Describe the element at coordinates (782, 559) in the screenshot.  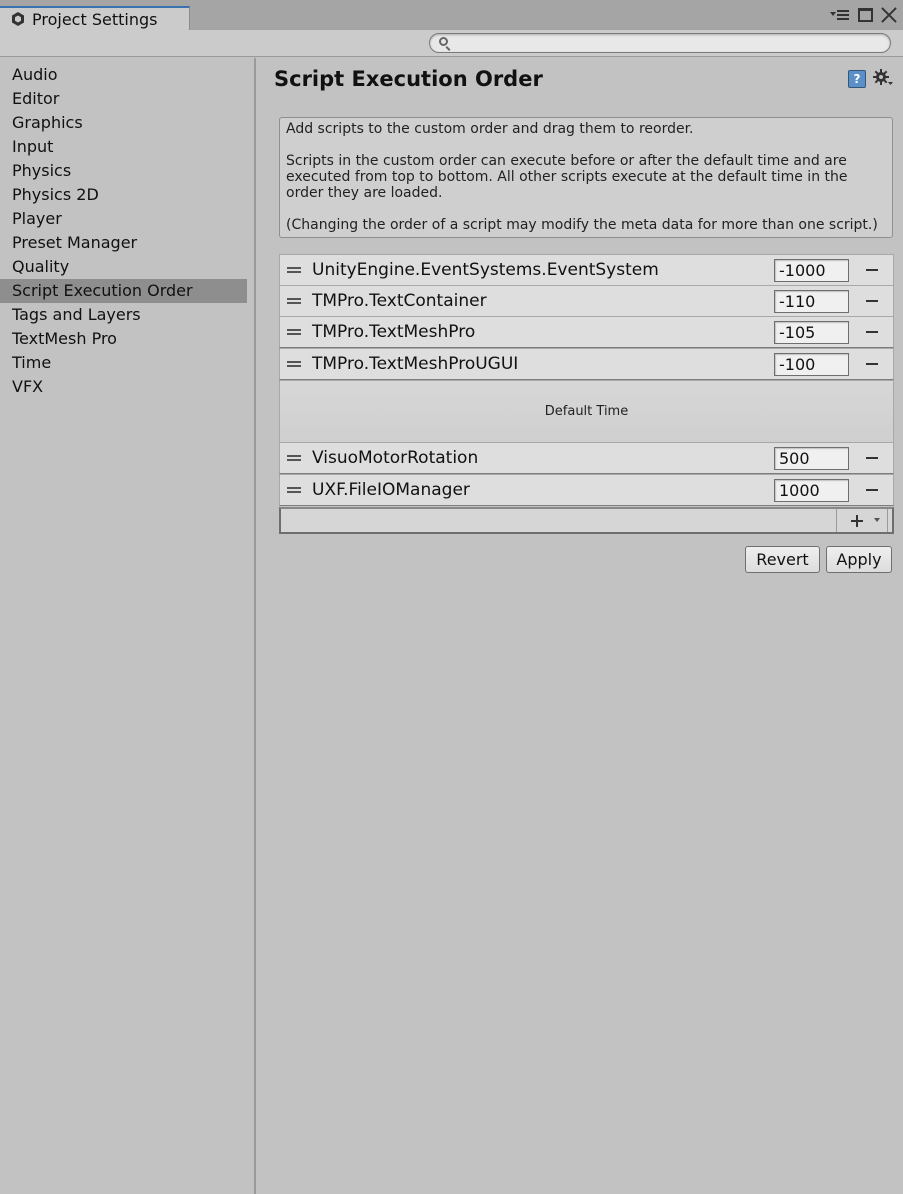
I see `revert-button: Revert` at that location.